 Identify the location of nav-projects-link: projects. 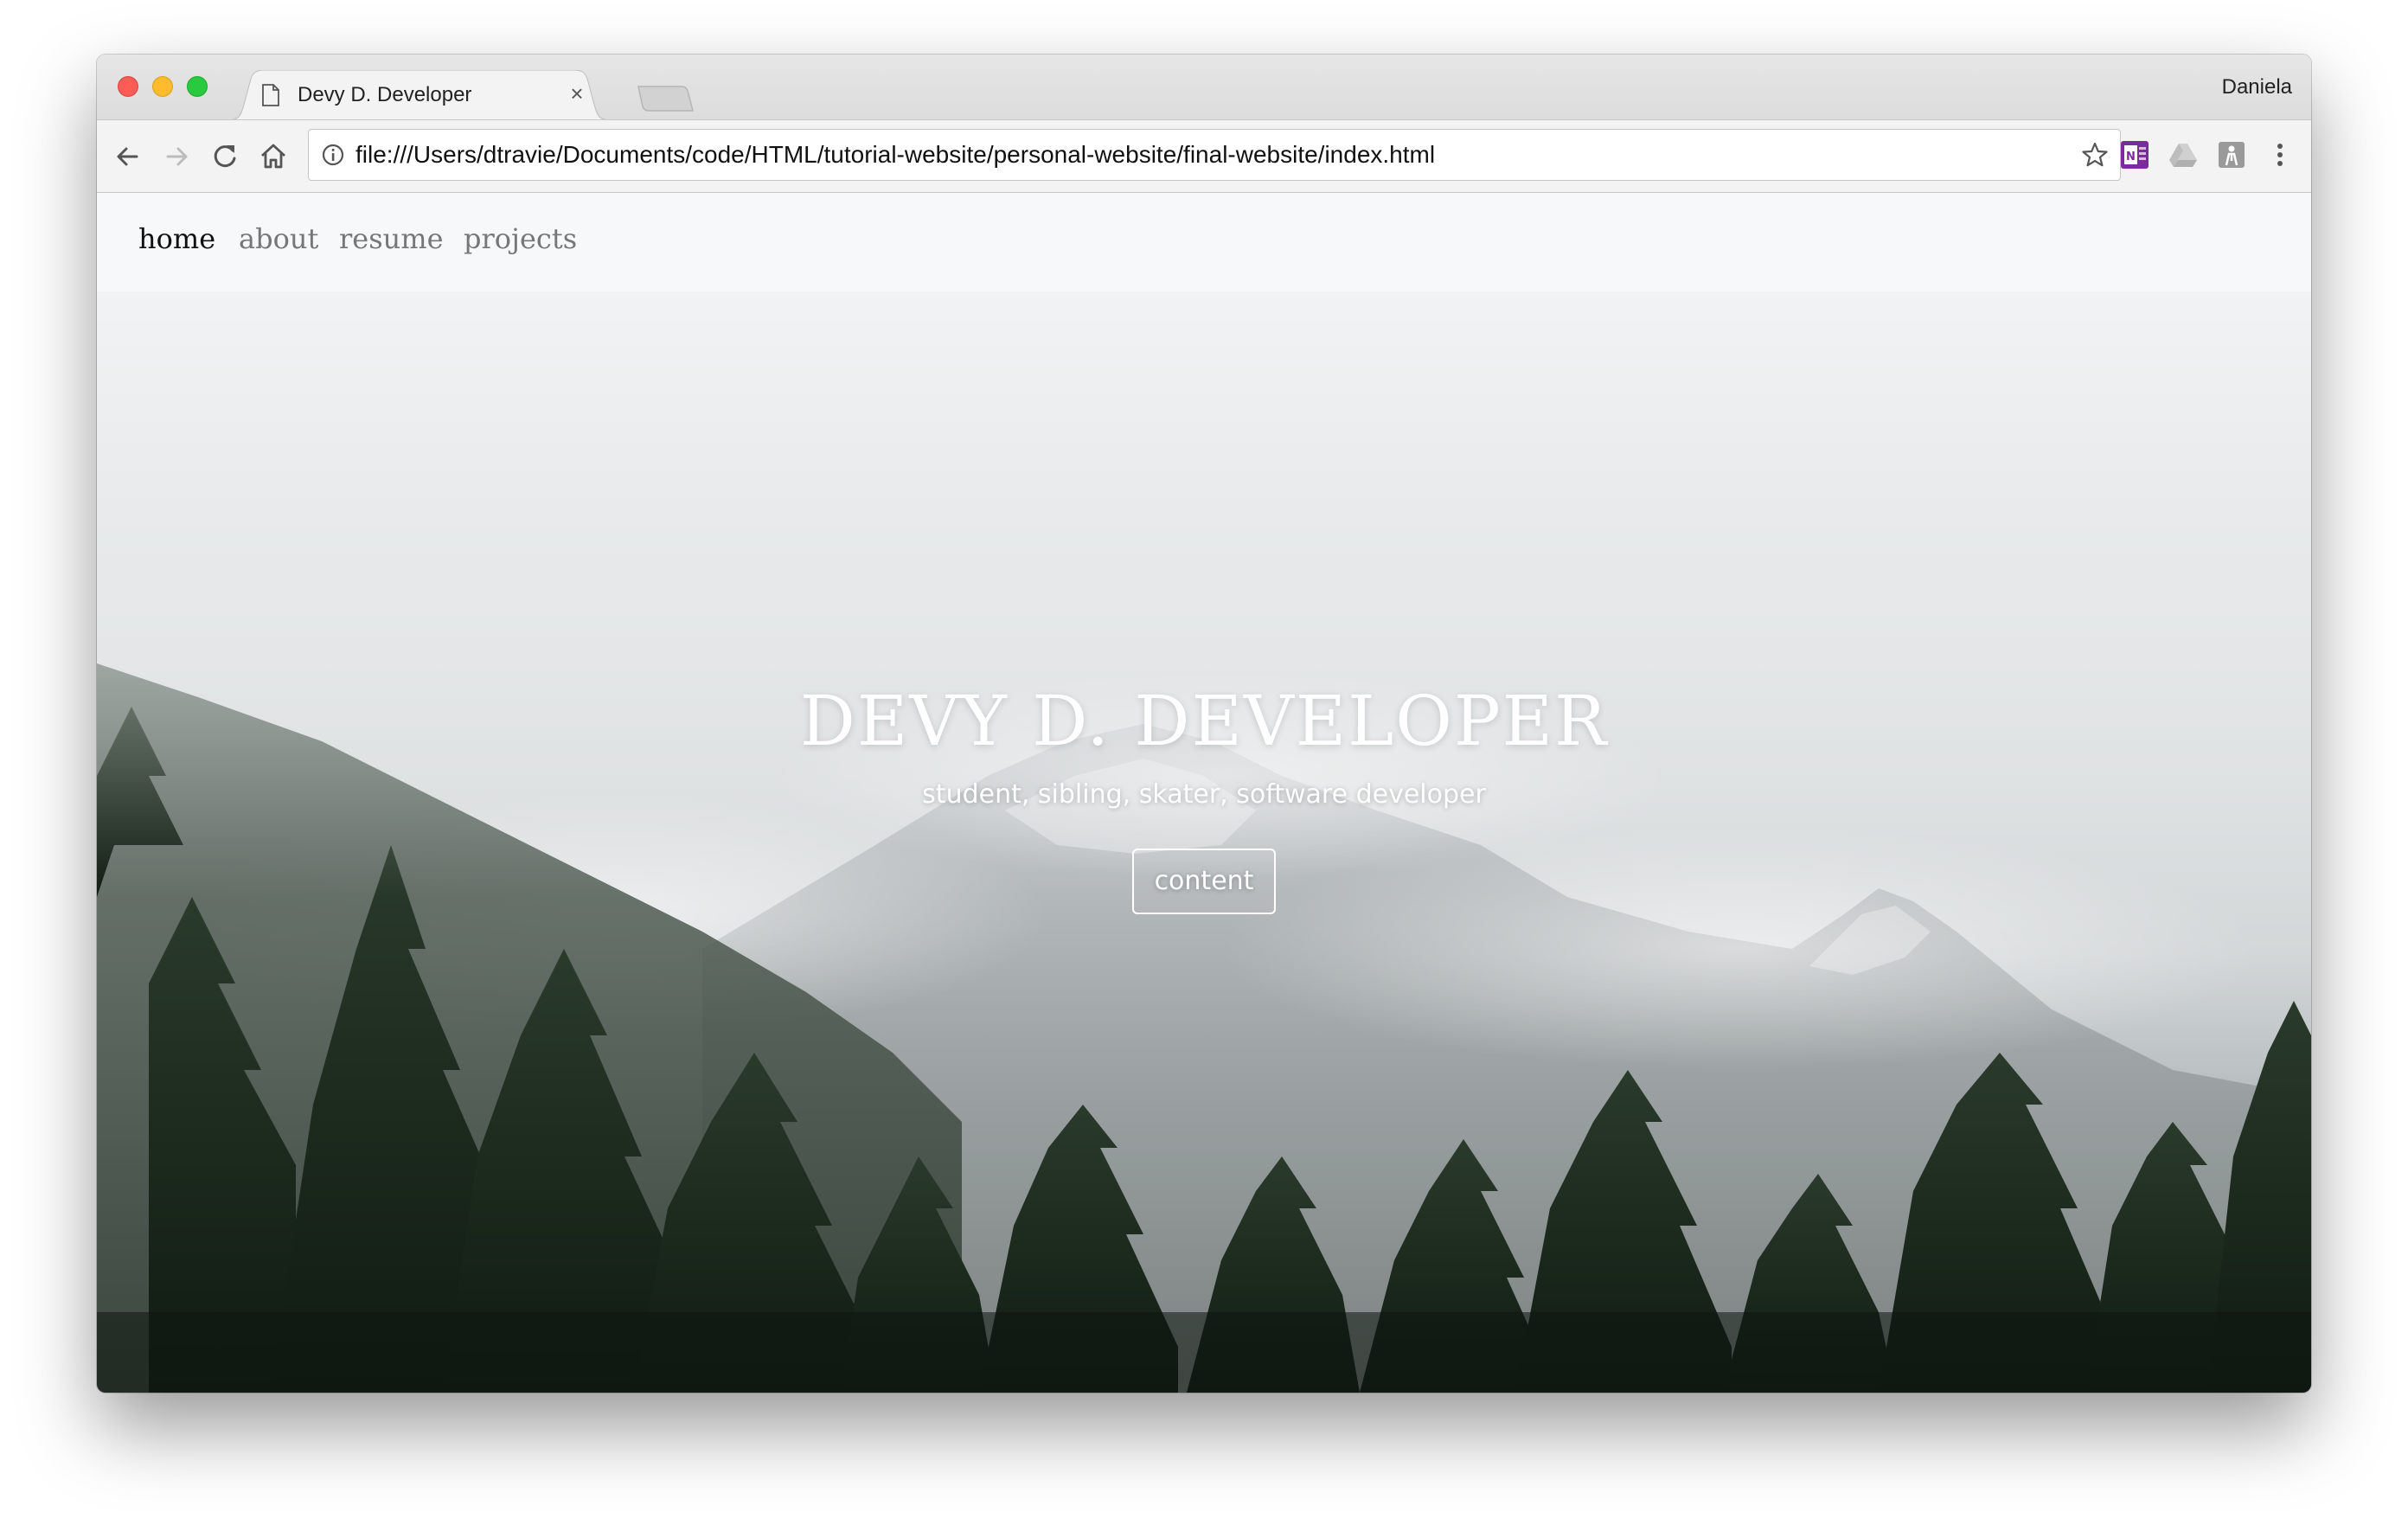
(520, 239).